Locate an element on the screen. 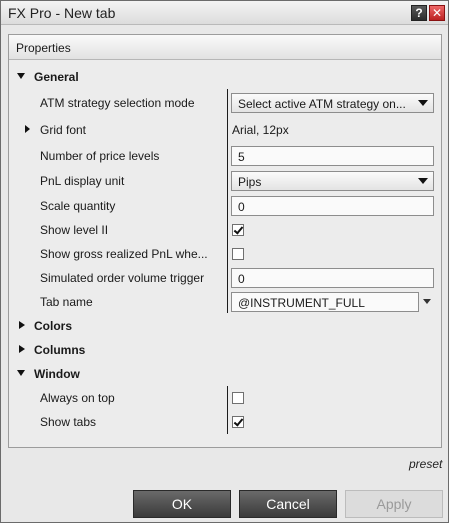 This screenshot has height=523, width=449. show-level2-checkbox is located at coordinates (238, 230).